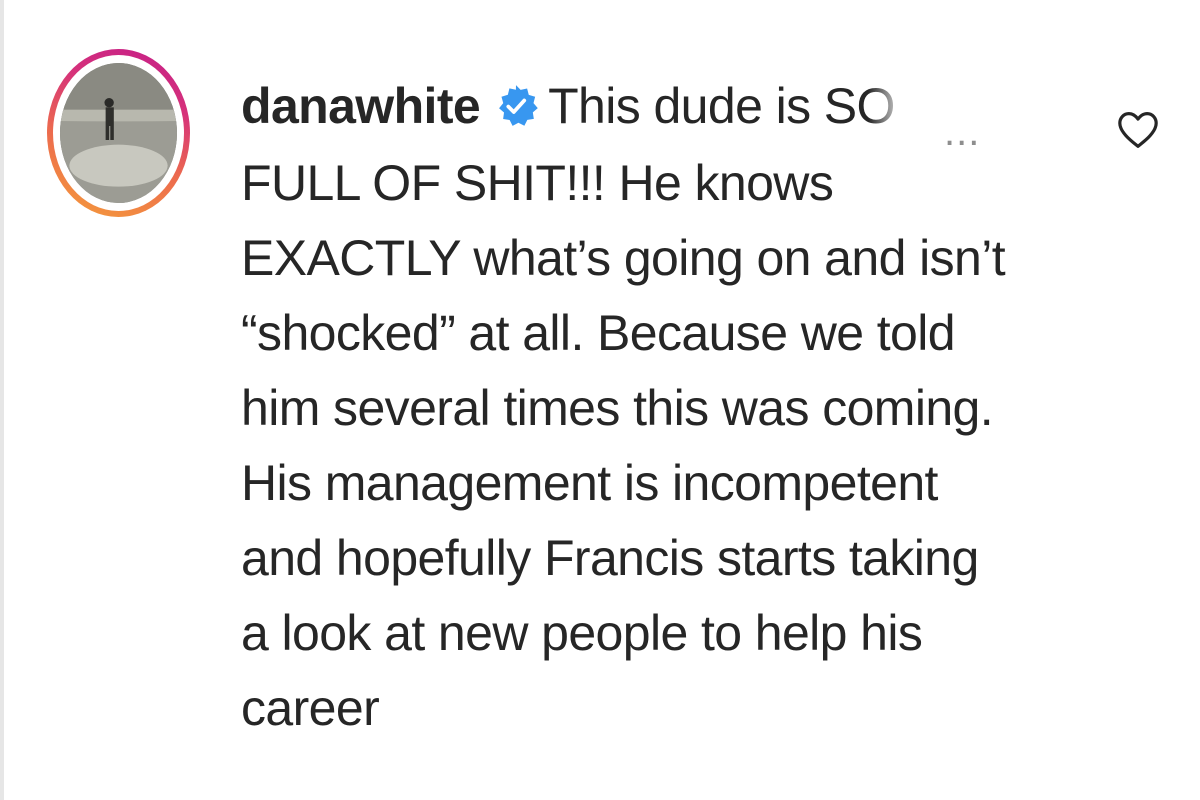  I want to click on avatar-photo, so click(118, 133).